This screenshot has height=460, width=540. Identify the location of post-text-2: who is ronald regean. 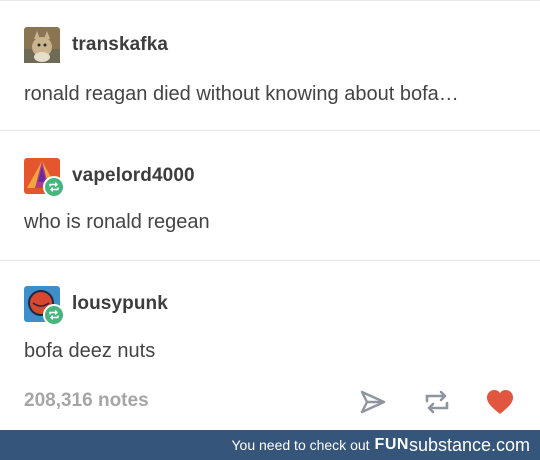
(117, 222).